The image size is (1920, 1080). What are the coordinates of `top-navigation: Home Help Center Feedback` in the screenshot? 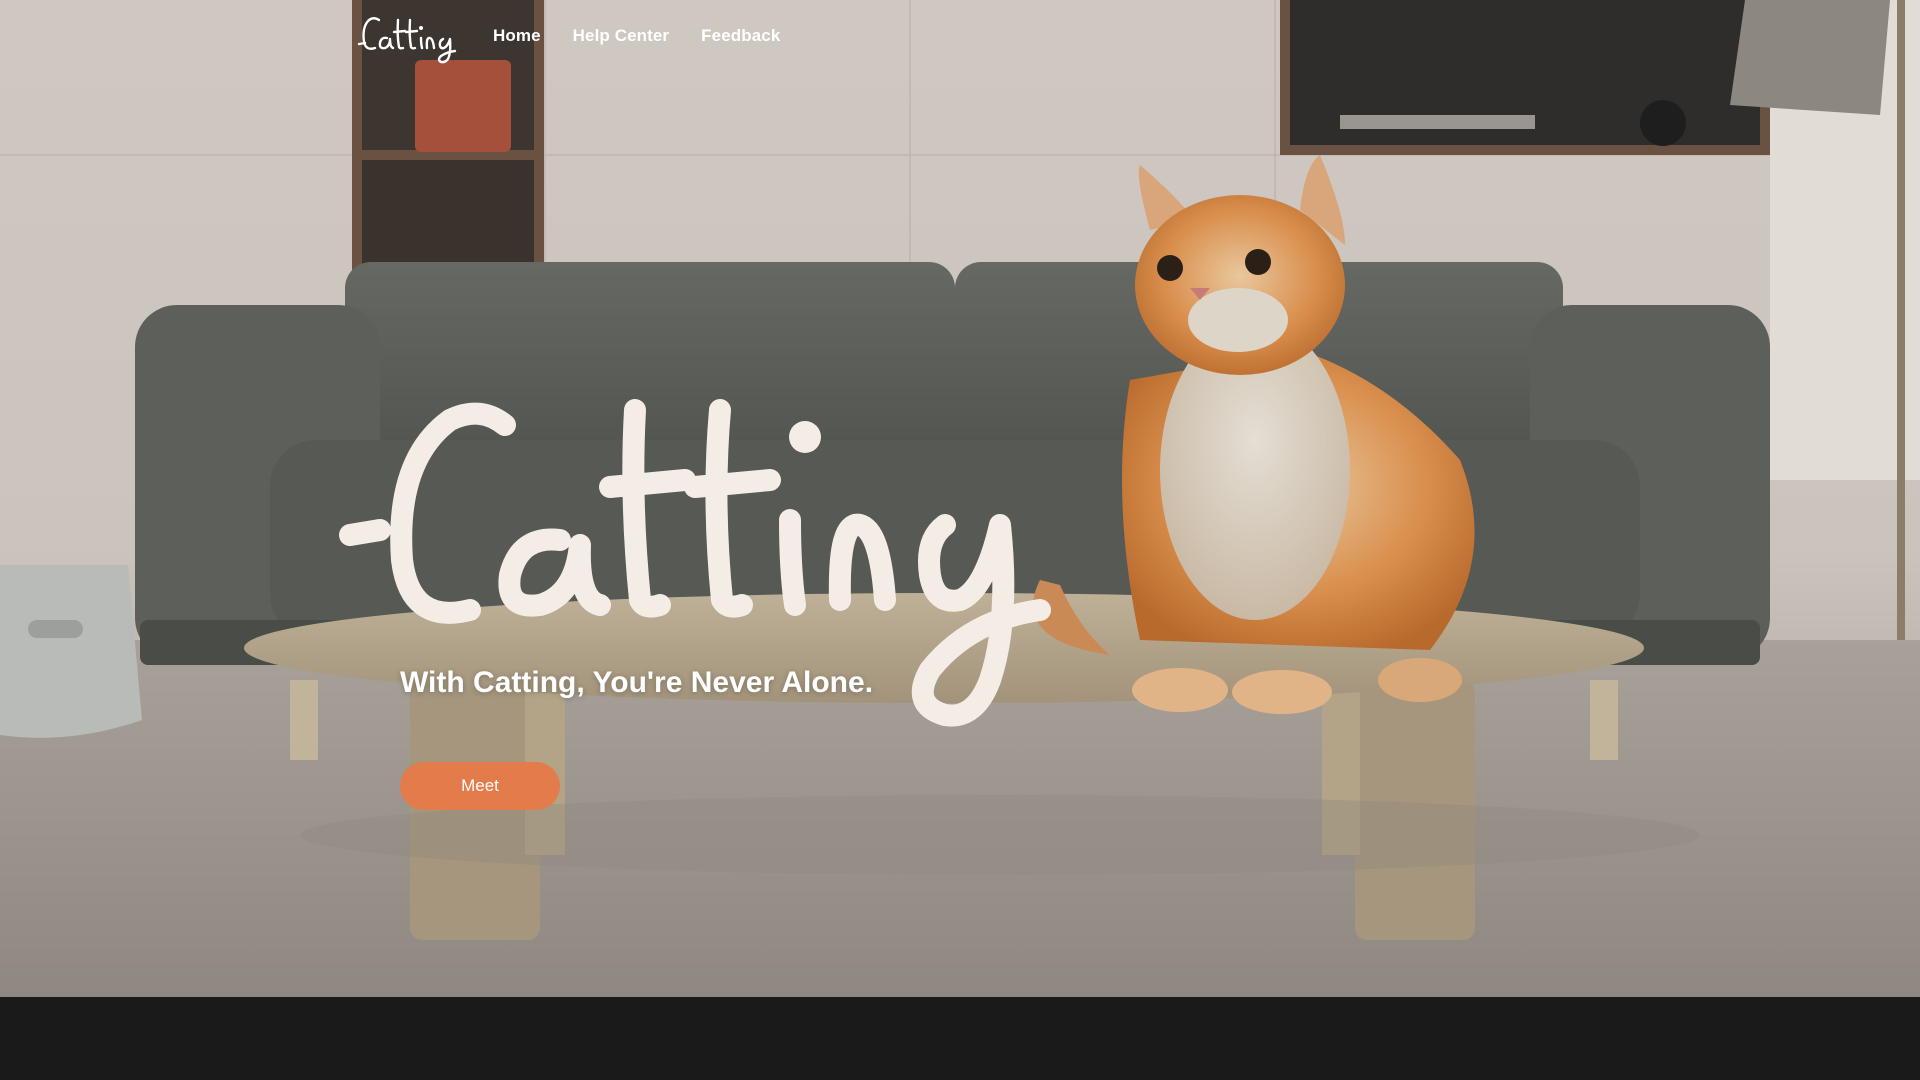 It's located at (583, 36).